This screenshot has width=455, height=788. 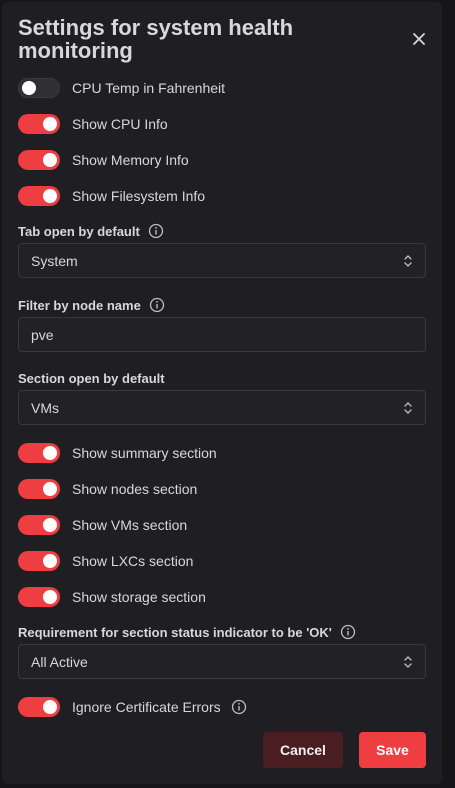 I want to click on close-icon, so click(x=419, y=39).